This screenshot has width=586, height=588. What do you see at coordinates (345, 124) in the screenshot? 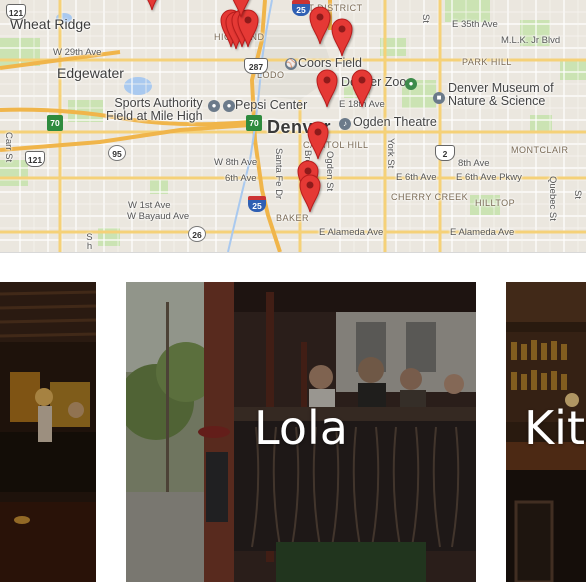
I see `theatre-icon: ♪` at bounding box center [345, 124].